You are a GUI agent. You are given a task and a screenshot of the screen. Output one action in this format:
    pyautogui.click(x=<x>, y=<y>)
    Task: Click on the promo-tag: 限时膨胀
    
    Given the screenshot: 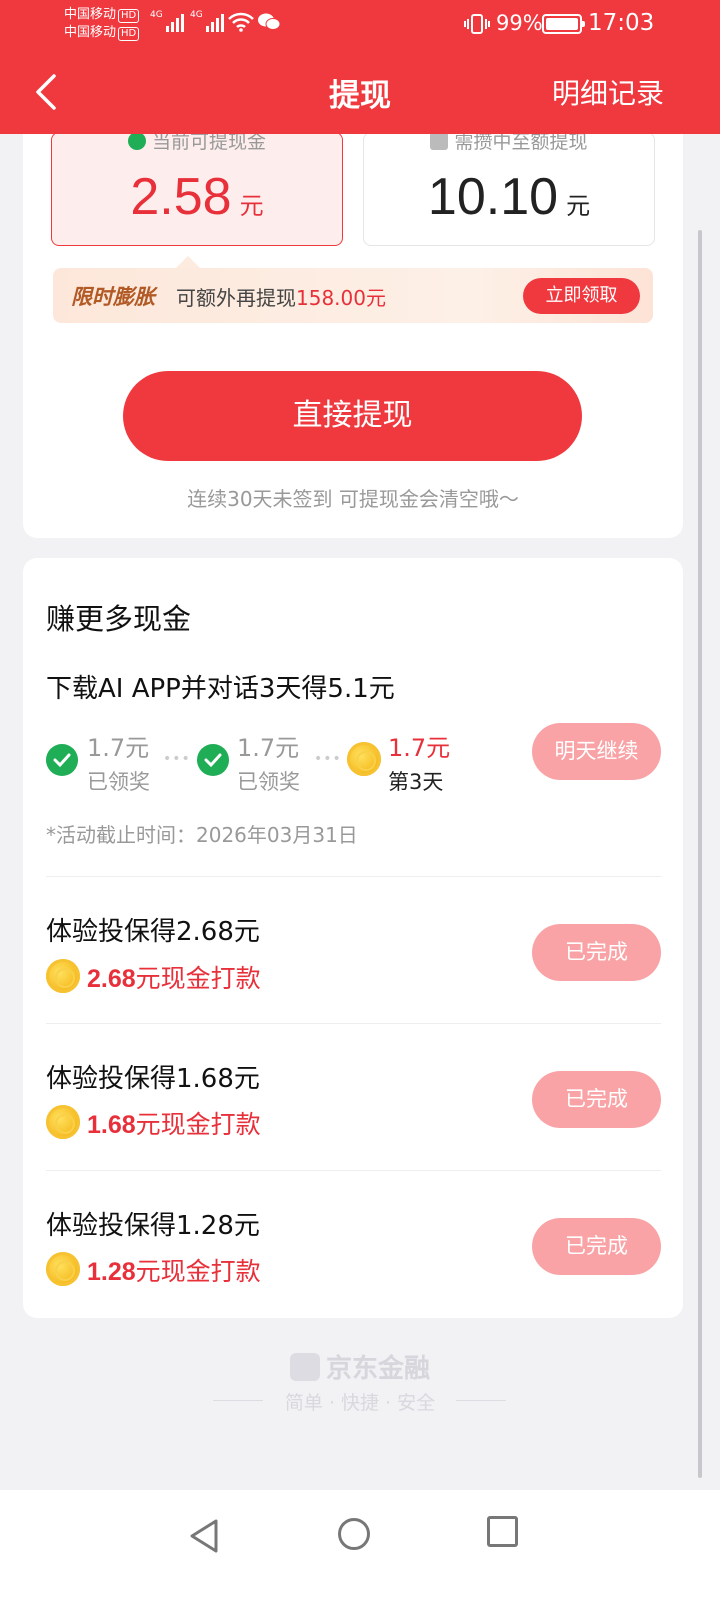 What is the action you would take?
    pyautogui.click(x=113, y=297)
    